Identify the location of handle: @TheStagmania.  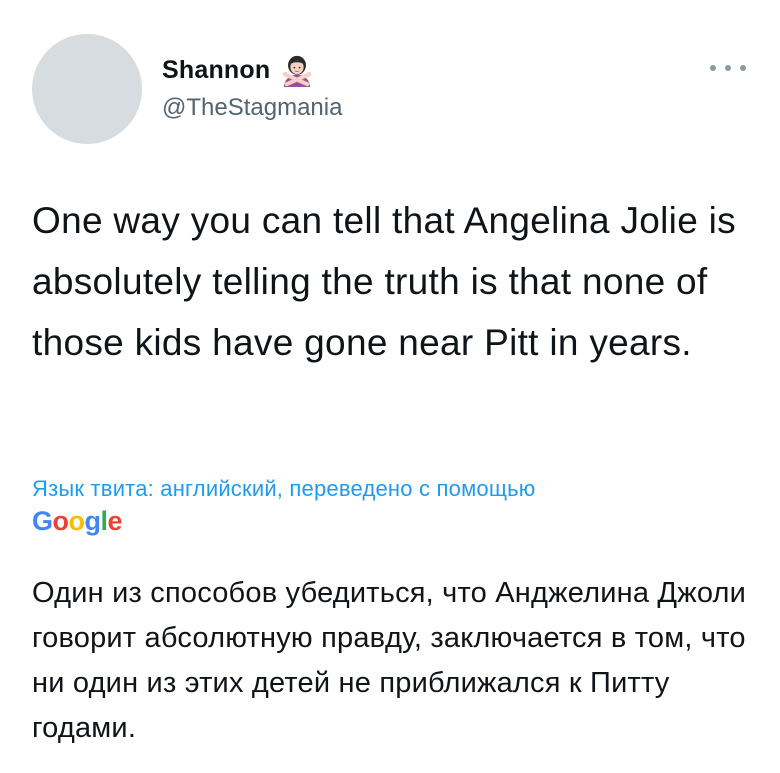
(252, 108).